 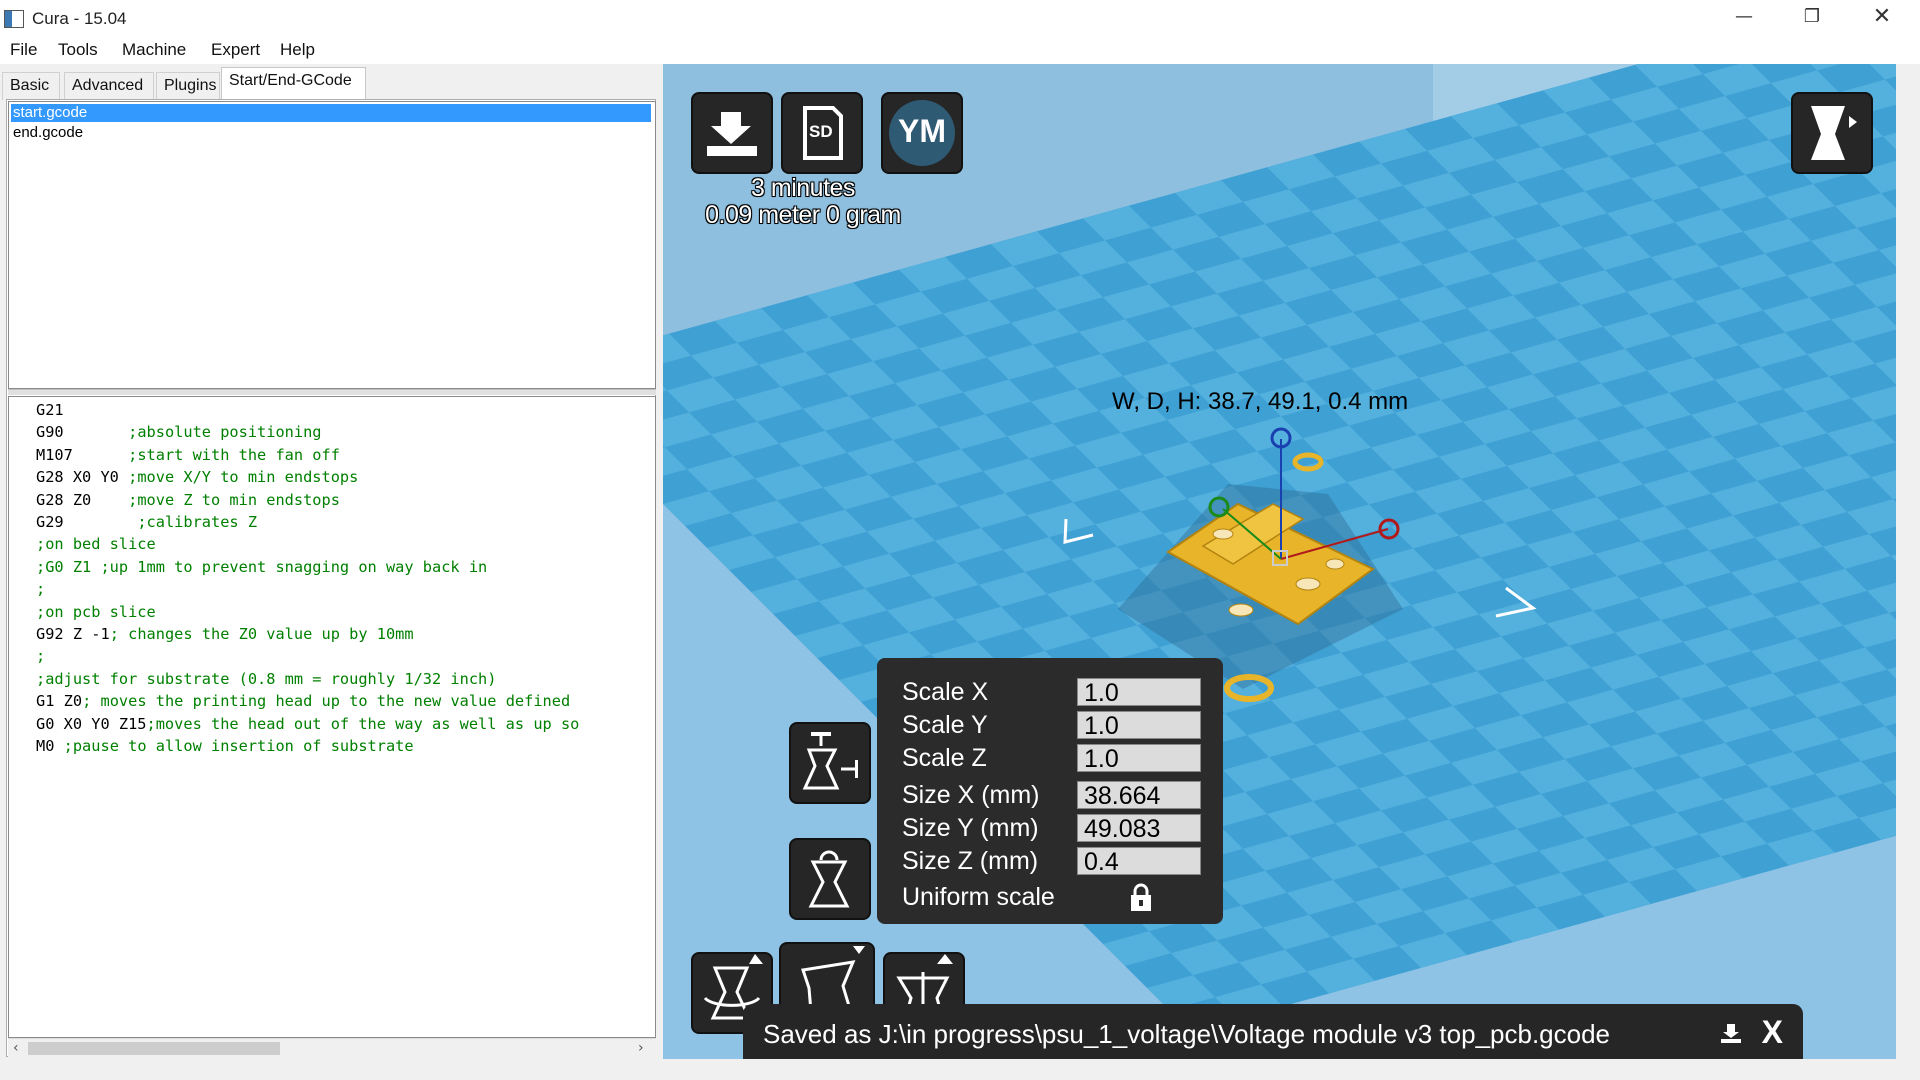 I want to click on scroll-left-icon: ‹, so click(x=16, y=1048).